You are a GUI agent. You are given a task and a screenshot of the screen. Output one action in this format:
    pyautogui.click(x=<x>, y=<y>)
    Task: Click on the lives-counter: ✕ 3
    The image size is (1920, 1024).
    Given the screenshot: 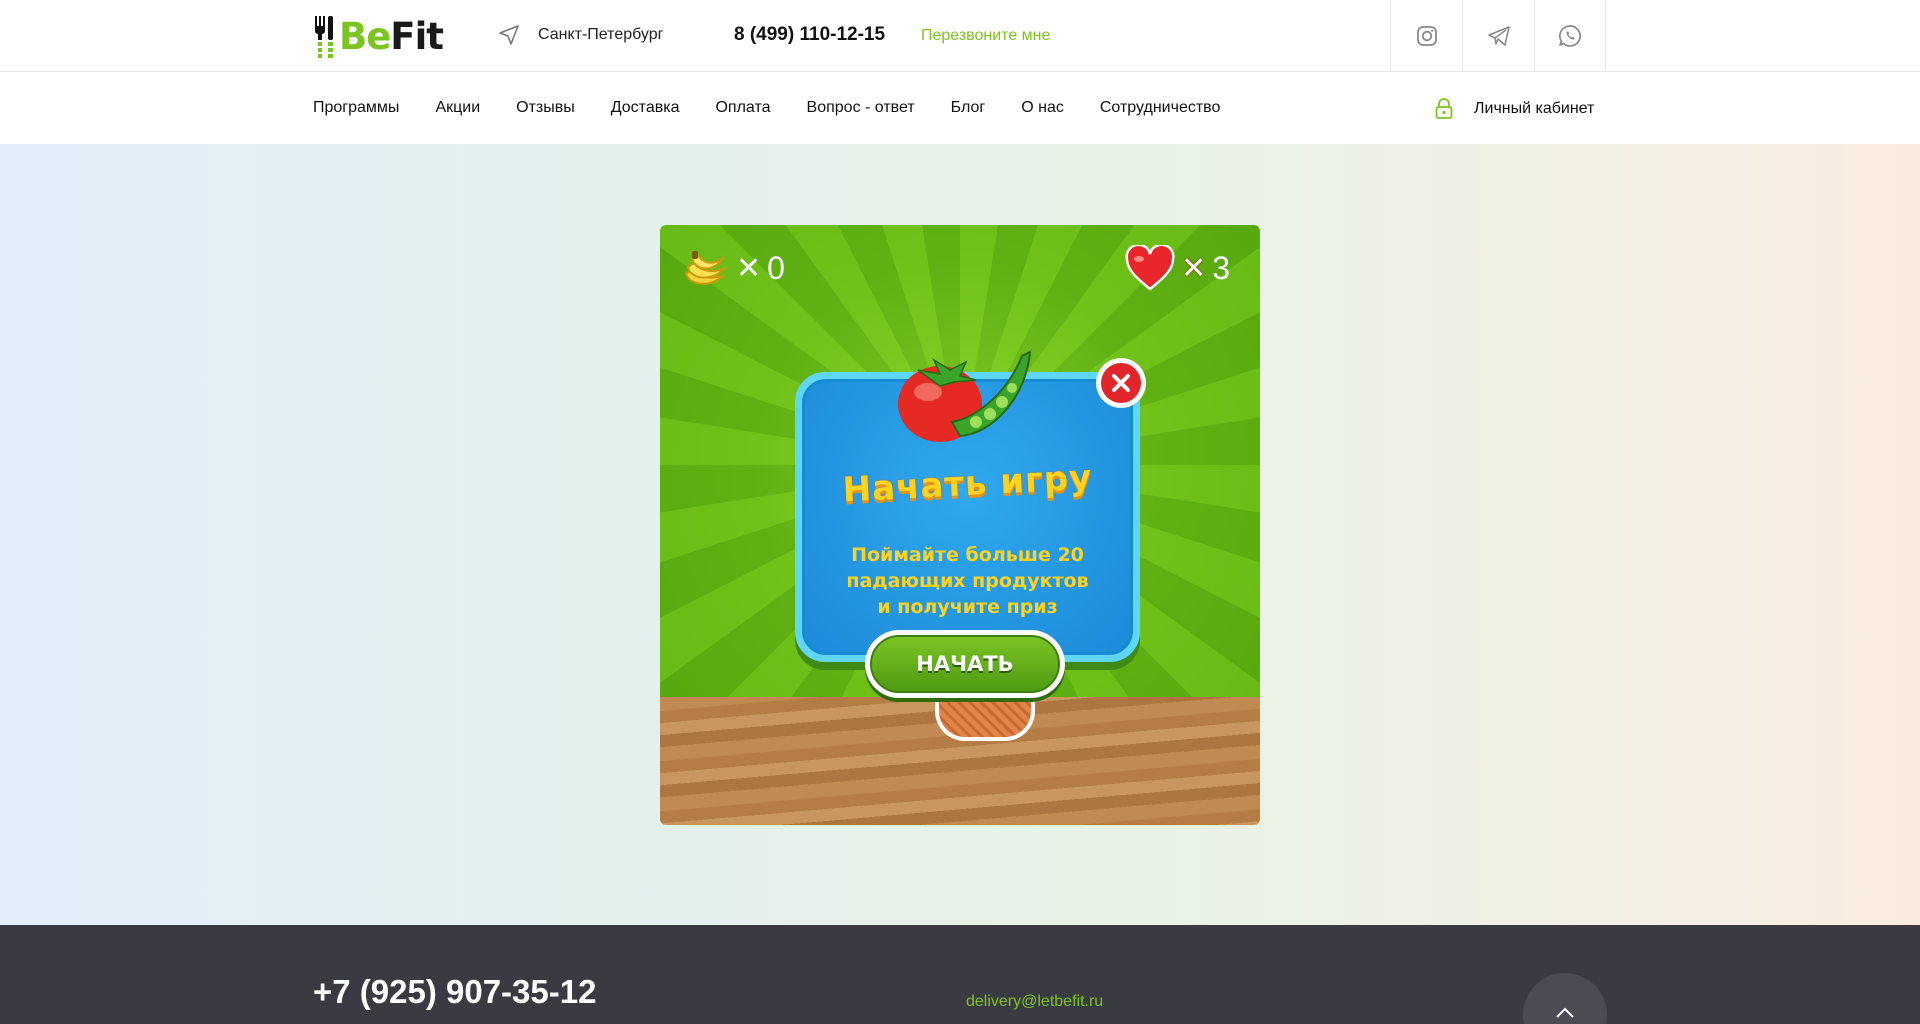 What is the action you would take?
    pyautogui.click(x=1177, y=268)
    